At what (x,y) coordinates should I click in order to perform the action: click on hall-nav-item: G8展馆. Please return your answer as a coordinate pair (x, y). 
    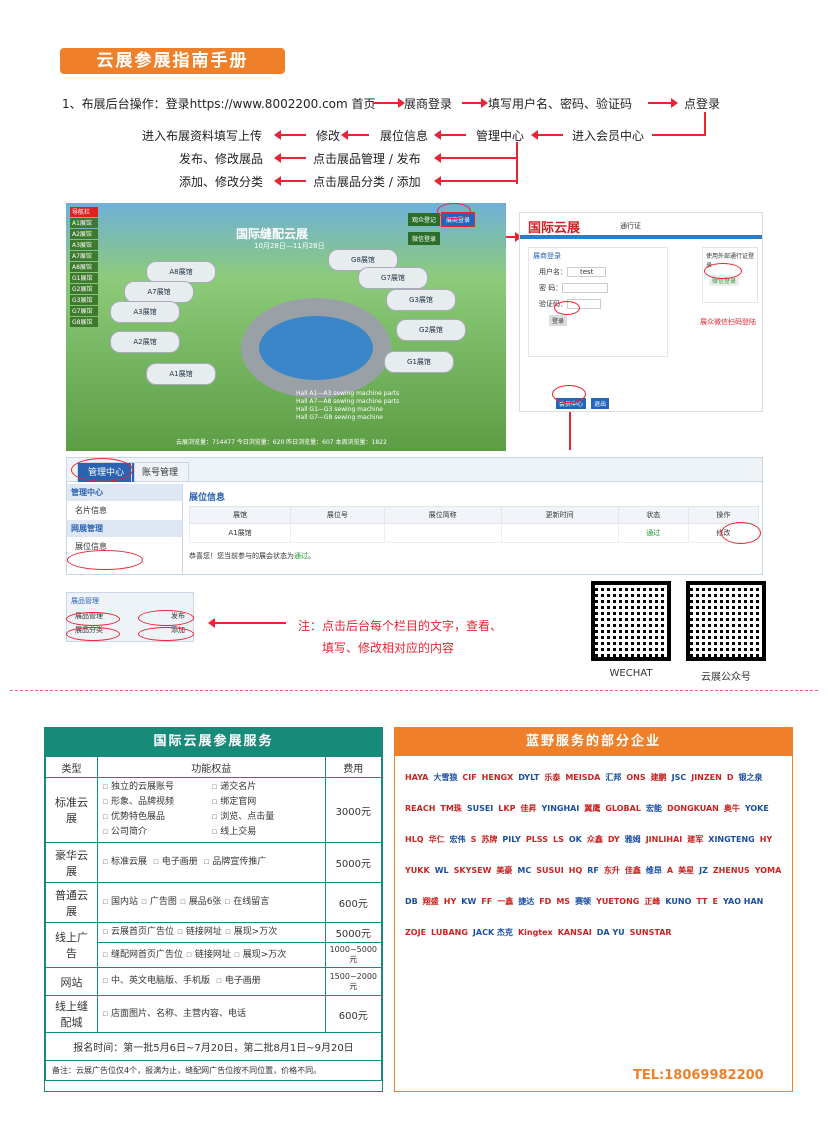
    Looking at the image, I should click on (84, 322).